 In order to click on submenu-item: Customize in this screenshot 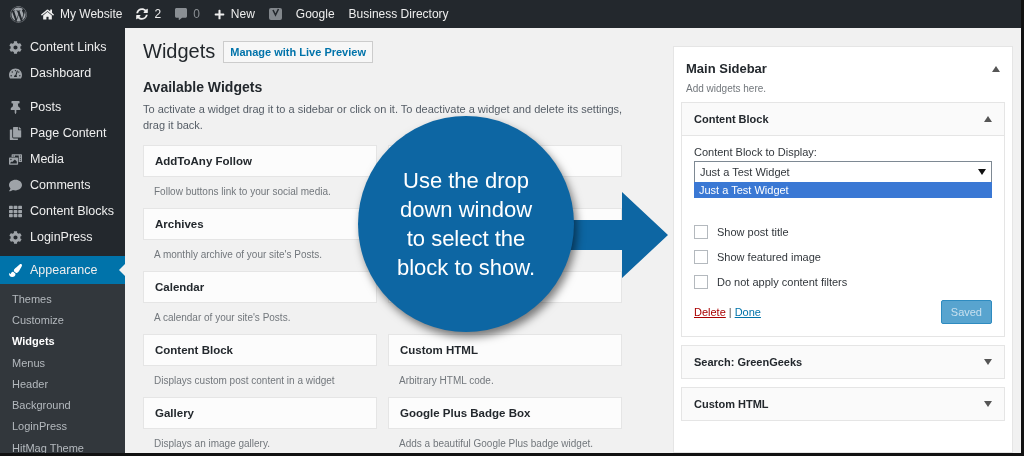, I will do `click(62, 320)`.